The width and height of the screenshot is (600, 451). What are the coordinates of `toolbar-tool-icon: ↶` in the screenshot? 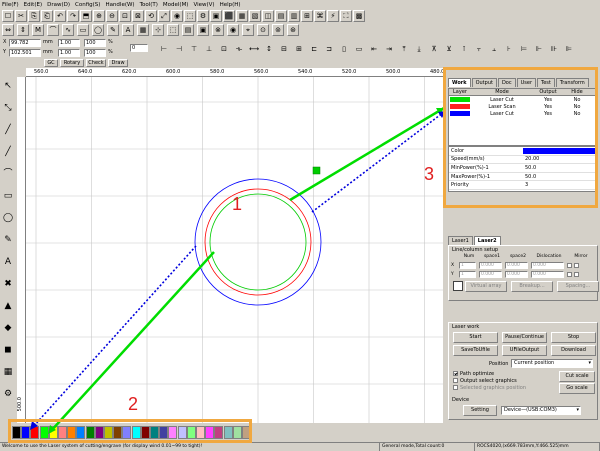 It's located at (60, 16).